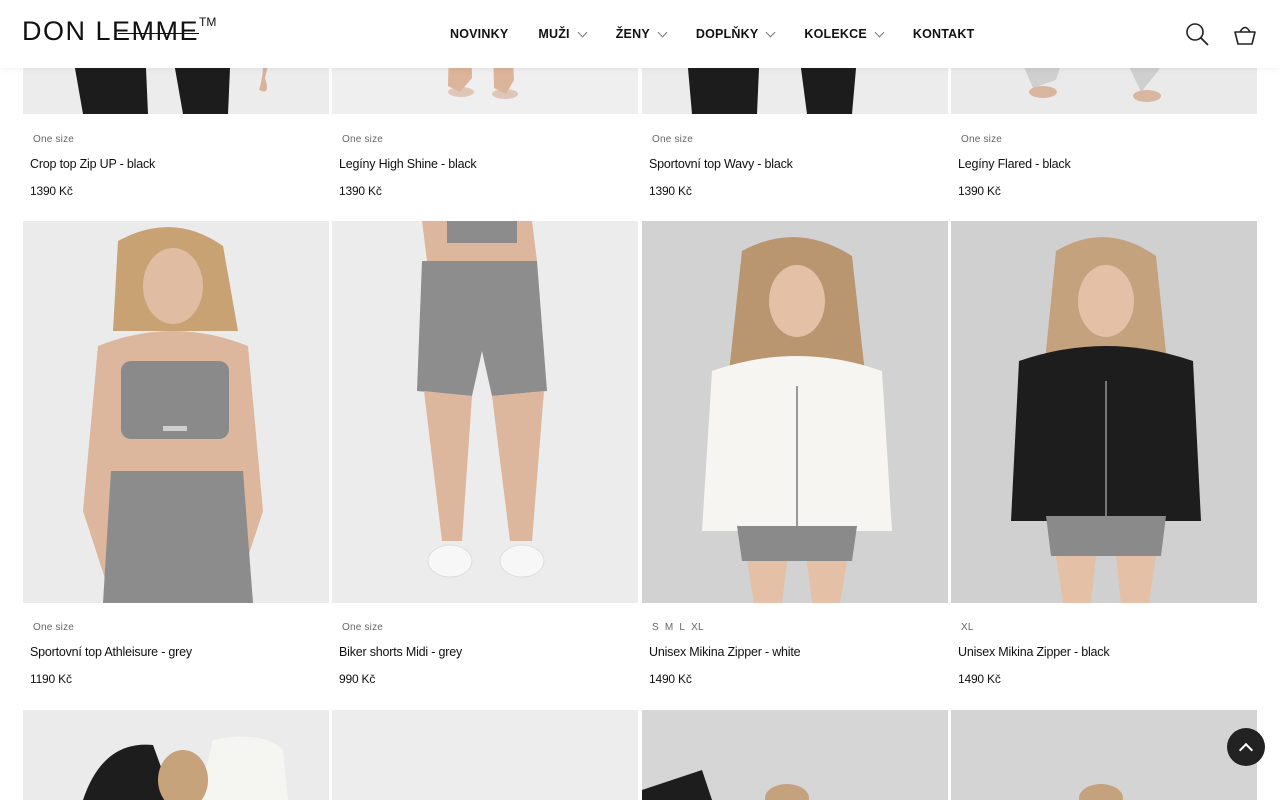 The image size is (1280, 800). I want to click on product-name: Unisex Mikina Zipper - white, so click(795, 652).